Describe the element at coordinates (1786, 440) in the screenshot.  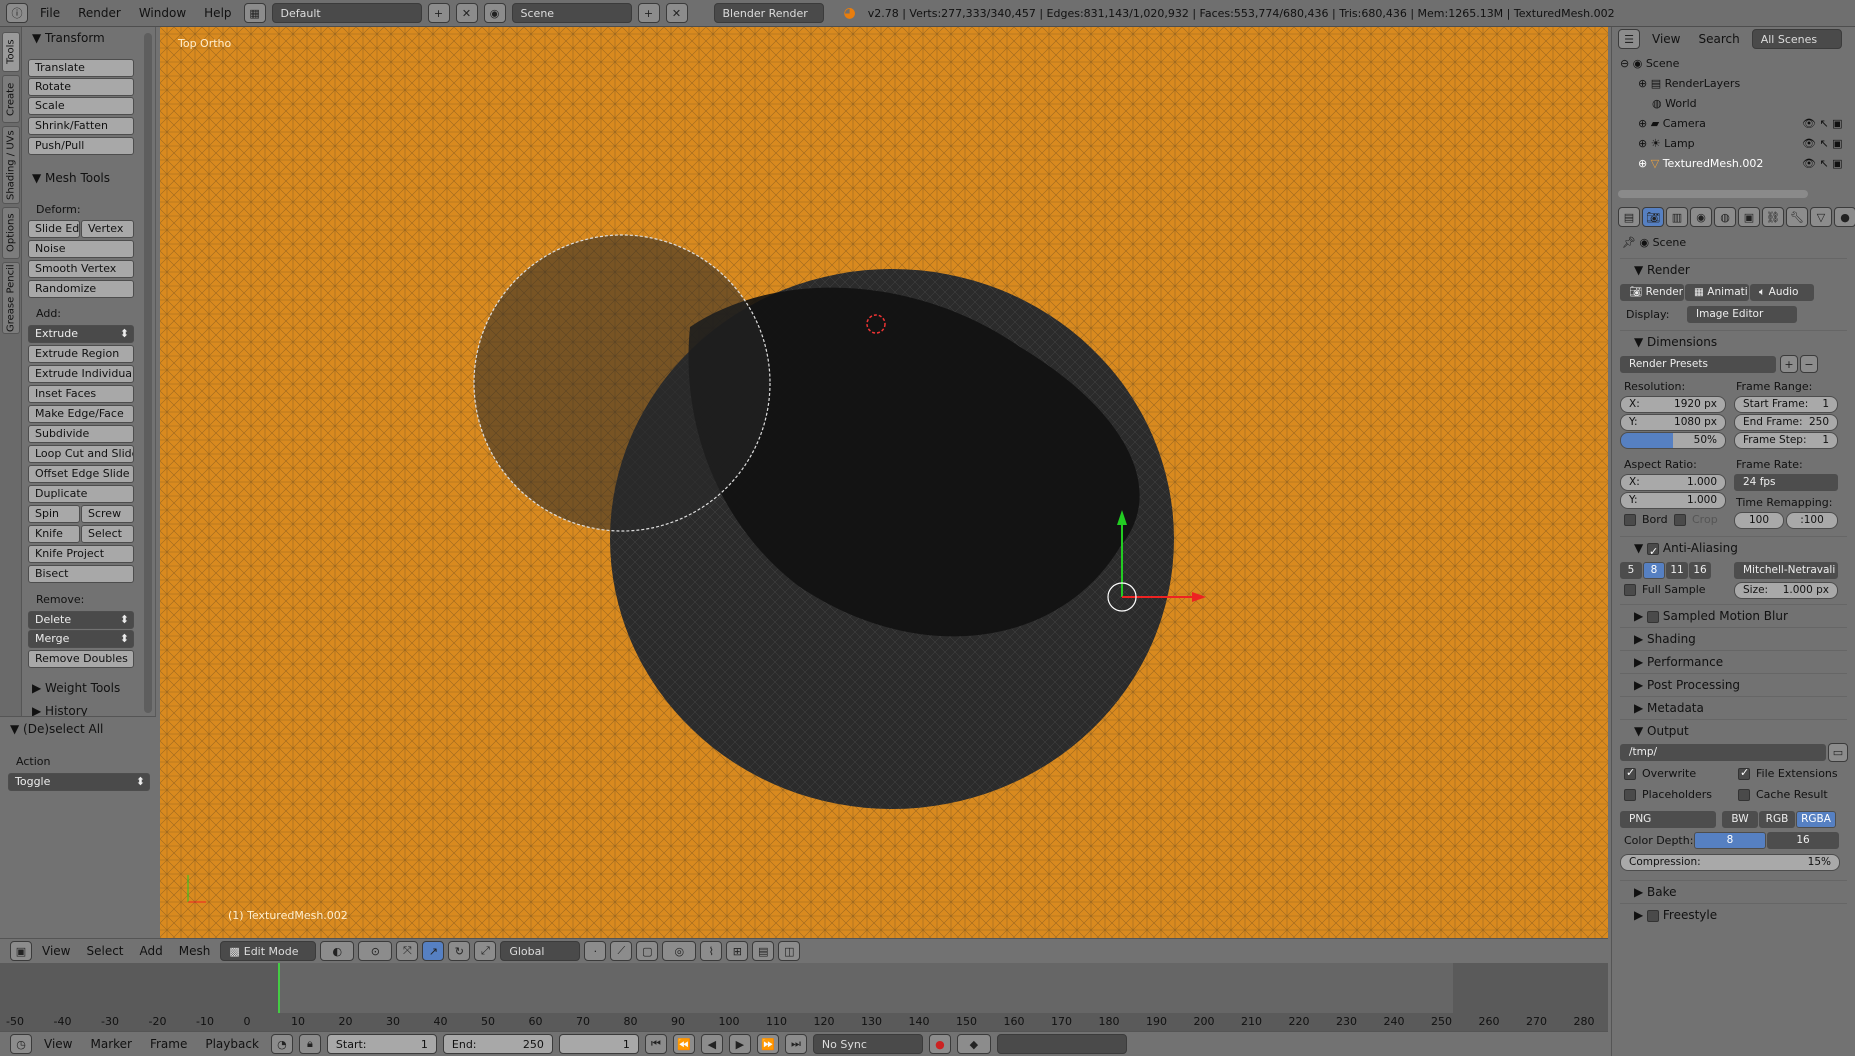
I see `frame-step-field: Frame Step: 1` at that location.